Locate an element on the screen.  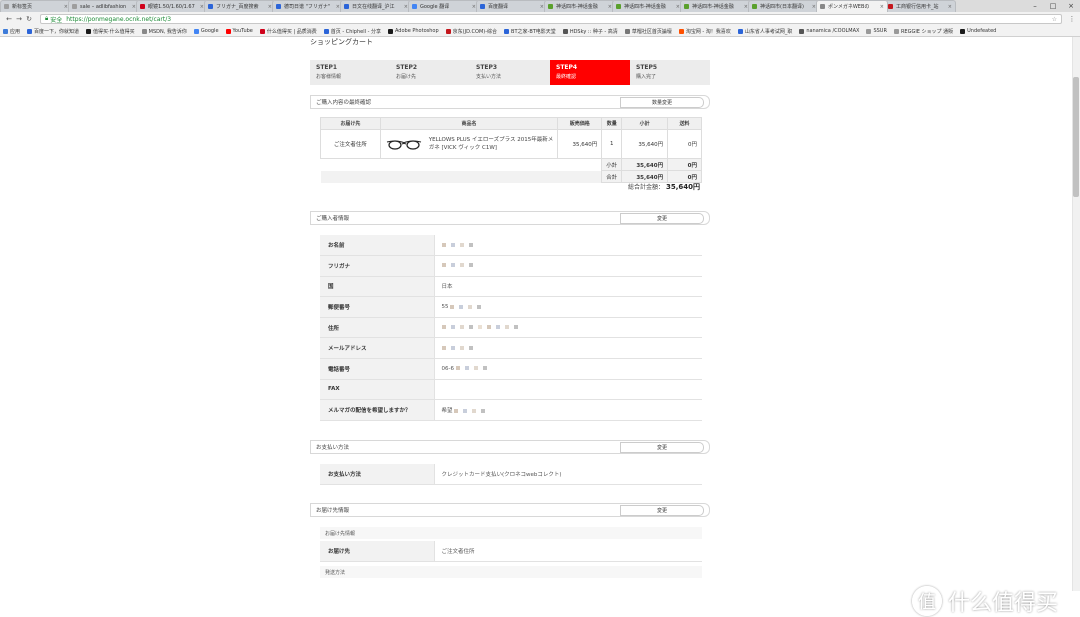
payment-label: お支払い方法 is located at coordinates (377, 475).